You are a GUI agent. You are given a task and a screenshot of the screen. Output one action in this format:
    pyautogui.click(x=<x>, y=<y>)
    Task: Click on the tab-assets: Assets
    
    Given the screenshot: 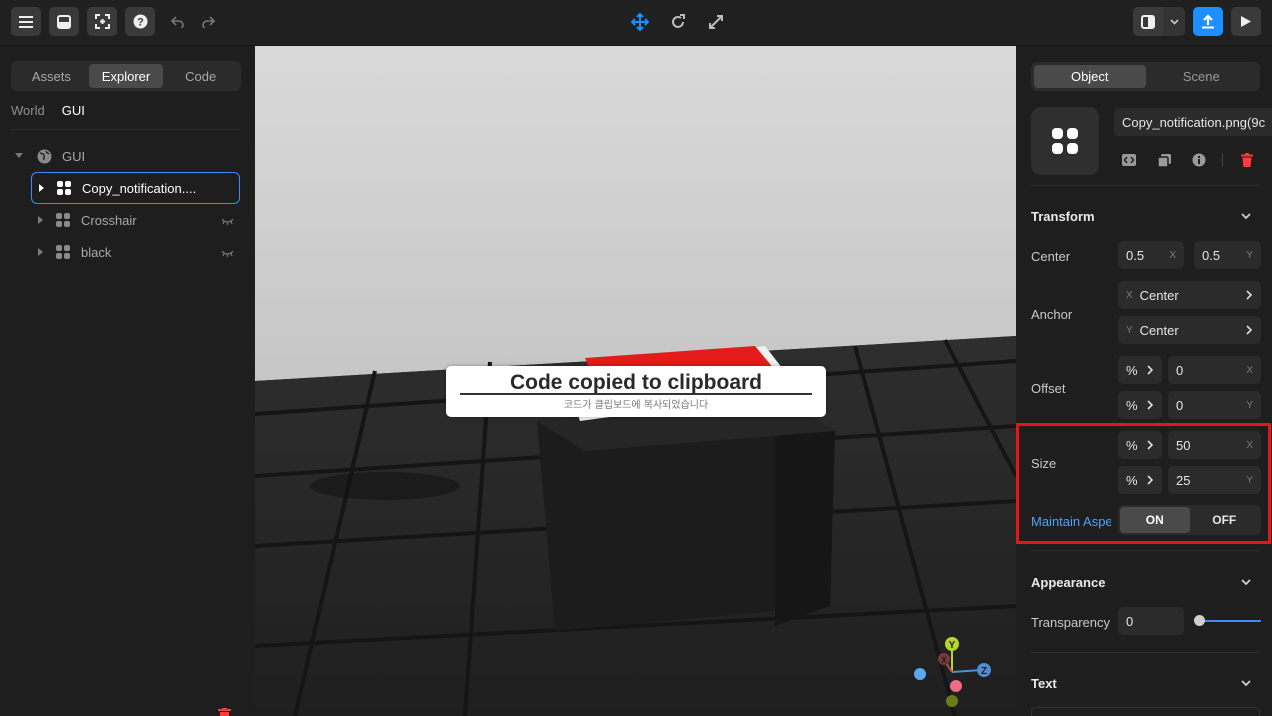 What is the action you would take?
    pyautogui.click(x=51, y=76)
    